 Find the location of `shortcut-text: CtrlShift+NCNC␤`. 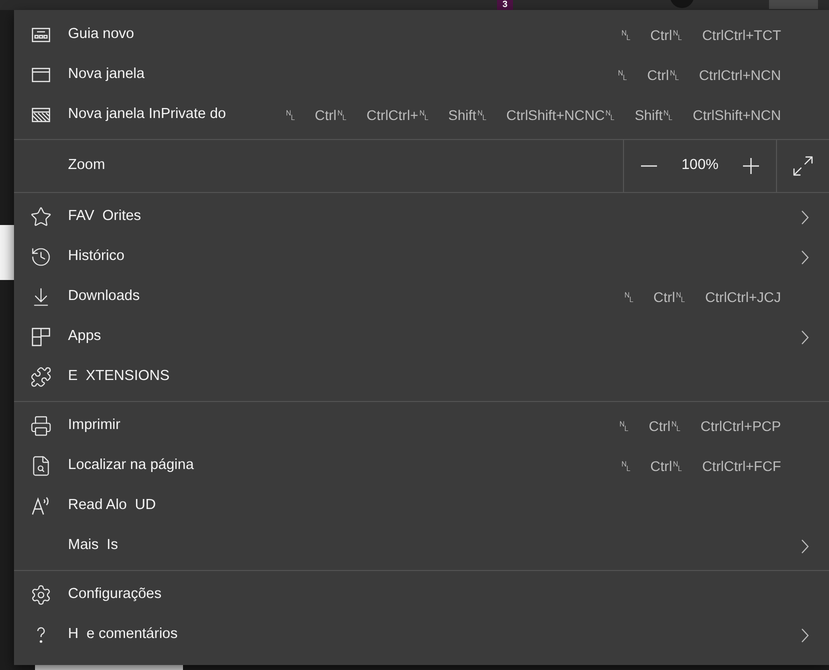

shortcut-text: CtrlShift+NCNC␤ is located at coordinates (561, 115).